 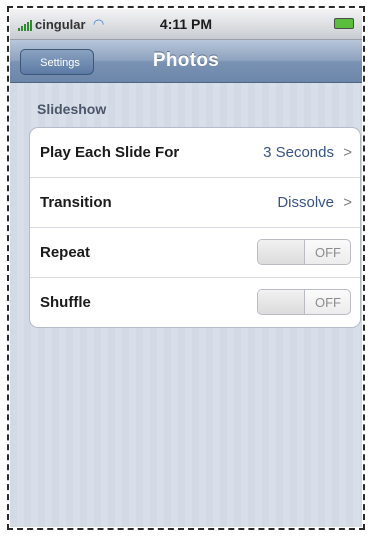 What do you see at coordinates (195, 203) in the screenshot?
I see `row-transition: Transition Dissolve >` at bounding box center [195, 203].